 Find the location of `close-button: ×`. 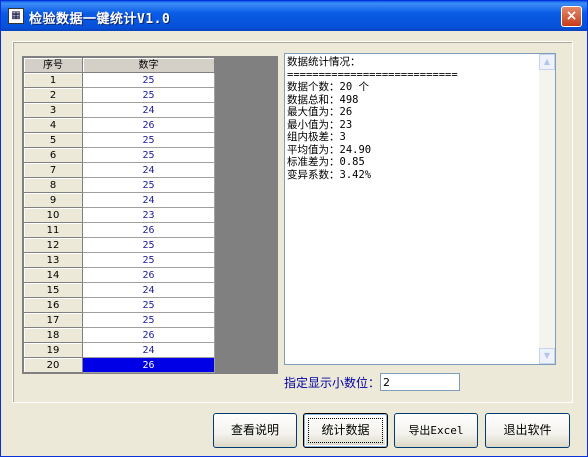

close-button: × is located at coordinates (571, 16).